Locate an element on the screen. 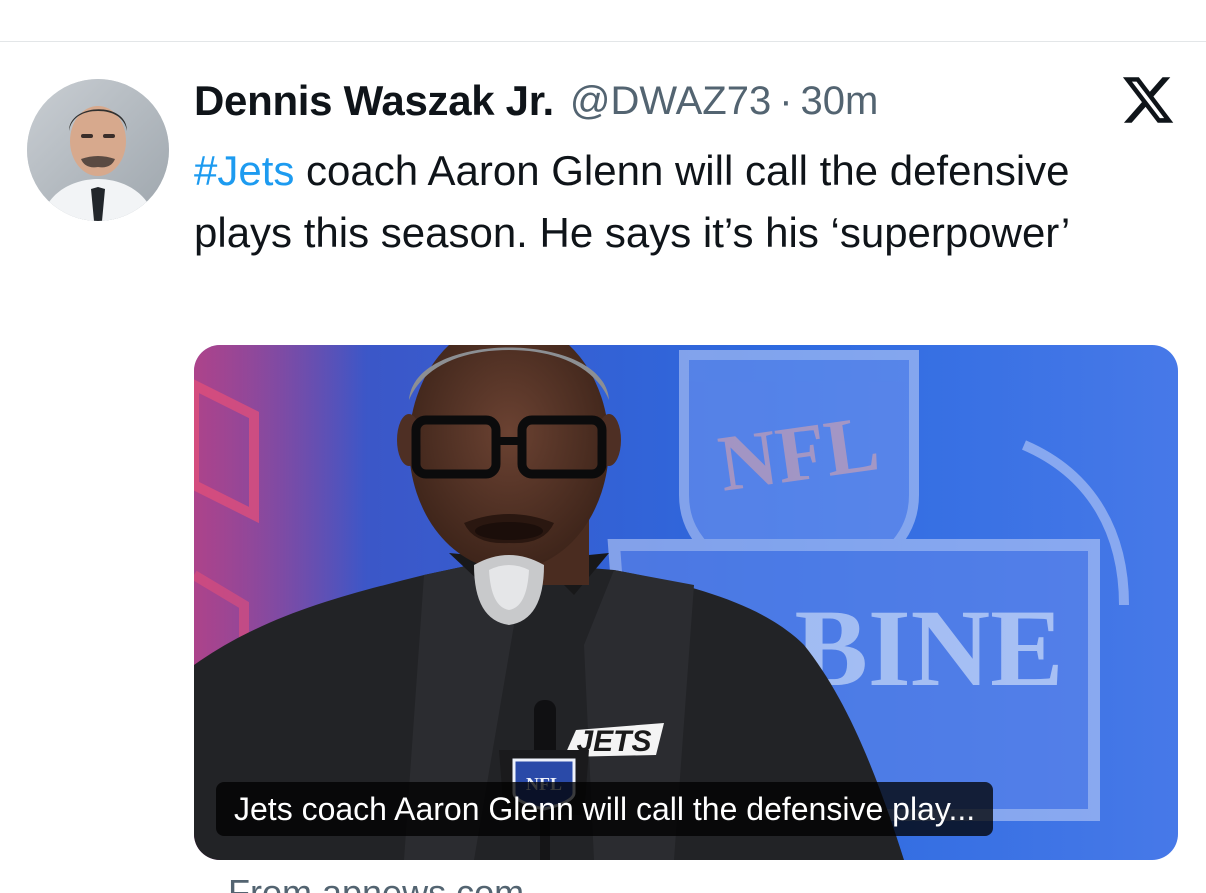 The width and height of the screenshot is (1206, 893). x-logo-icon is located at coordinates (1148, 100).